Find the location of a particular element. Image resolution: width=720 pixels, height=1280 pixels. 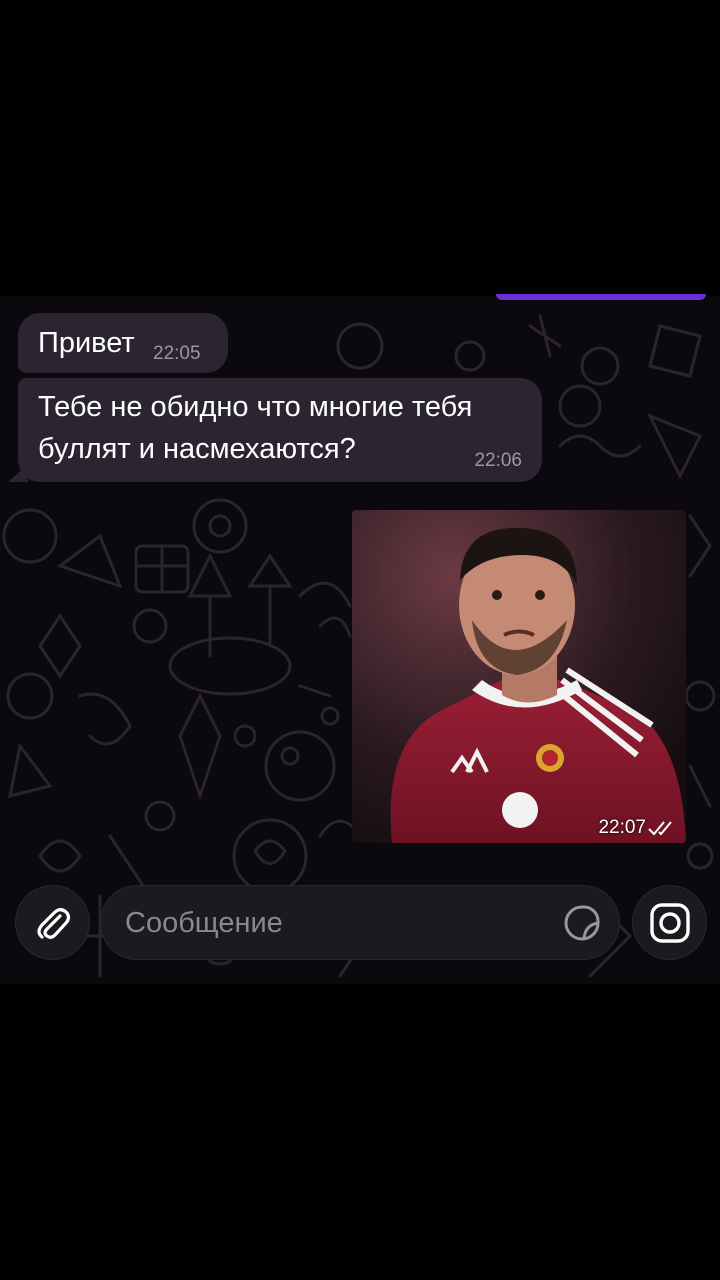

camera-icon is located at coordinates (669, 922).